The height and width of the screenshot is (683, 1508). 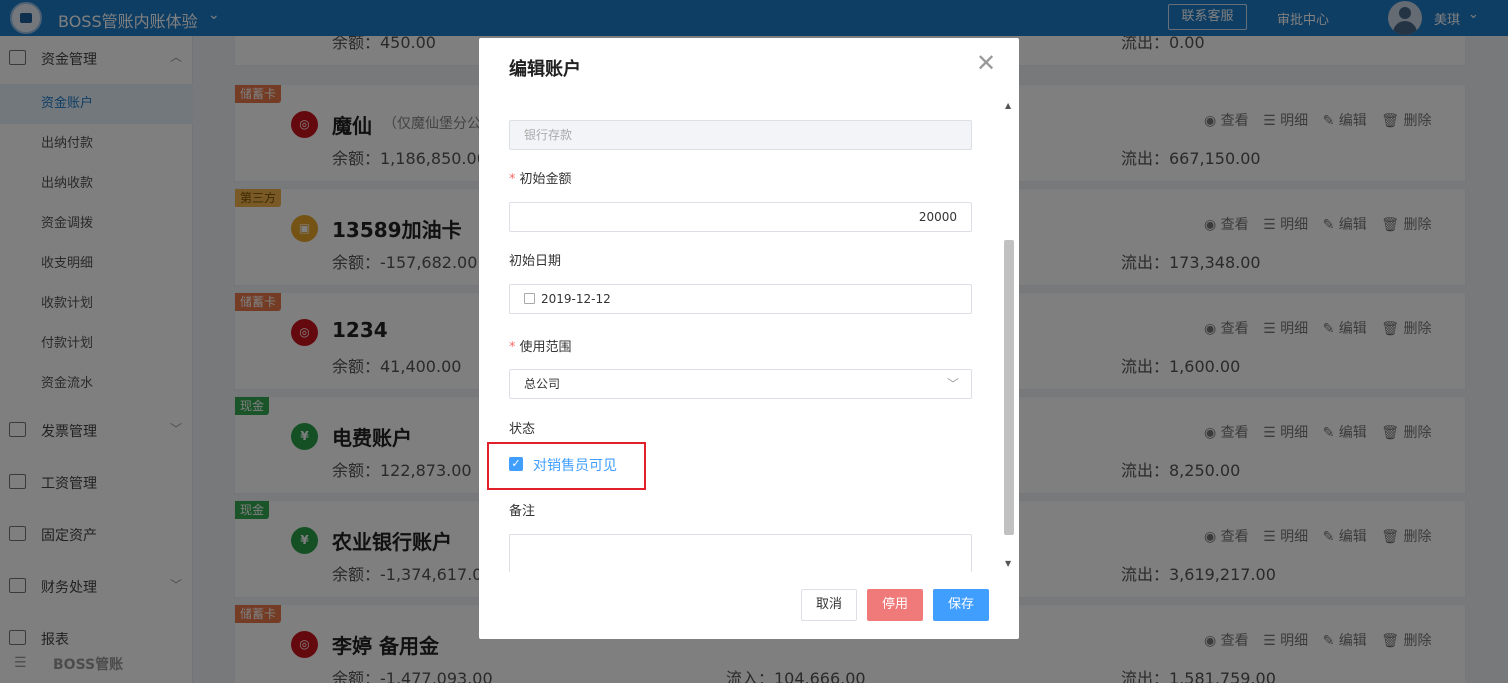 I want to click on highlight-box, so click(x=566, y=466).